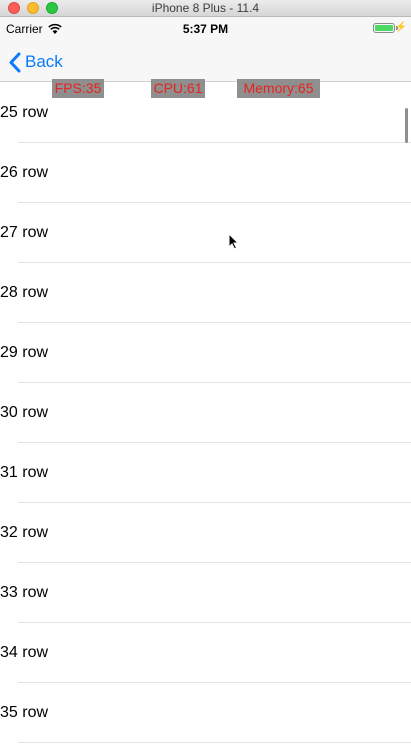 The width and height of the screenshot is (411, 755). Describe the element at coordinates (24, 532) in the screenshot. I see `row-label: 32 row` at that location.